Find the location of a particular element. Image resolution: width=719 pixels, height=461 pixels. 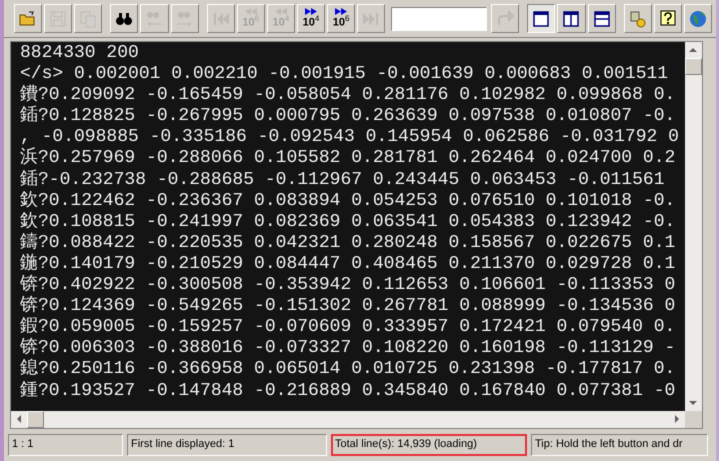

scroll-left-icon is located at coordinates (19, 419).